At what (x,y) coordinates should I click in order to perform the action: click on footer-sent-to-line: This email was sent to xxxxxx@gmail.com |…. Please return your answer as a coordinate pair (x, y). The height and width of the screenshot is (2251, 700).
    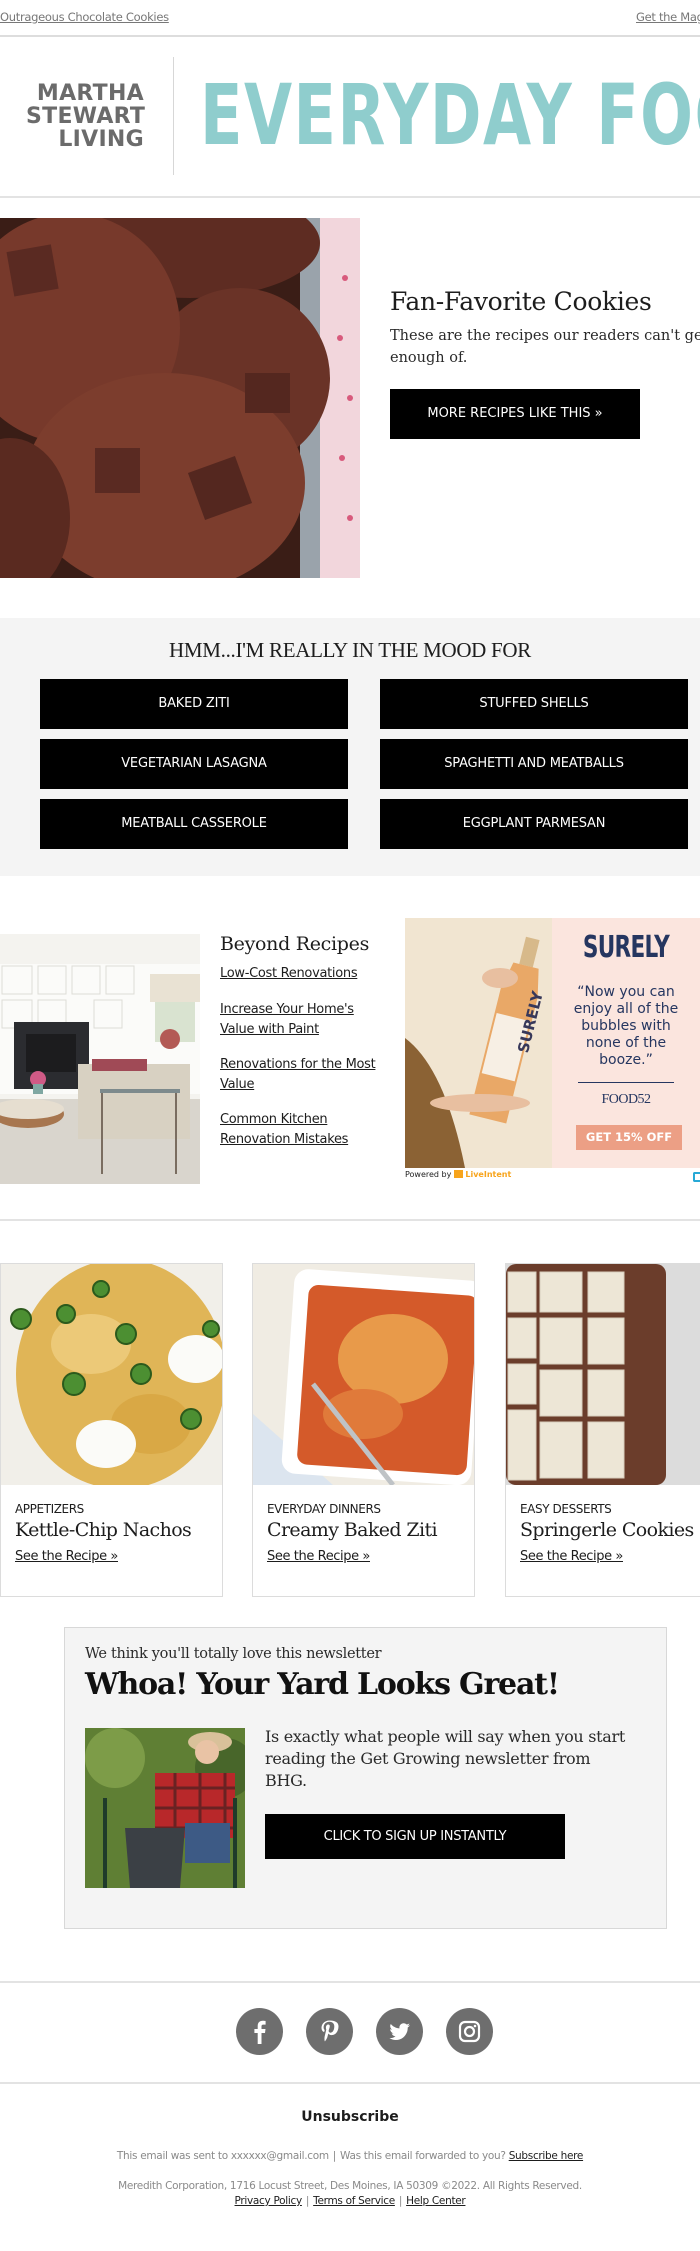
    Looking at the image, I should click on (350, 2156).